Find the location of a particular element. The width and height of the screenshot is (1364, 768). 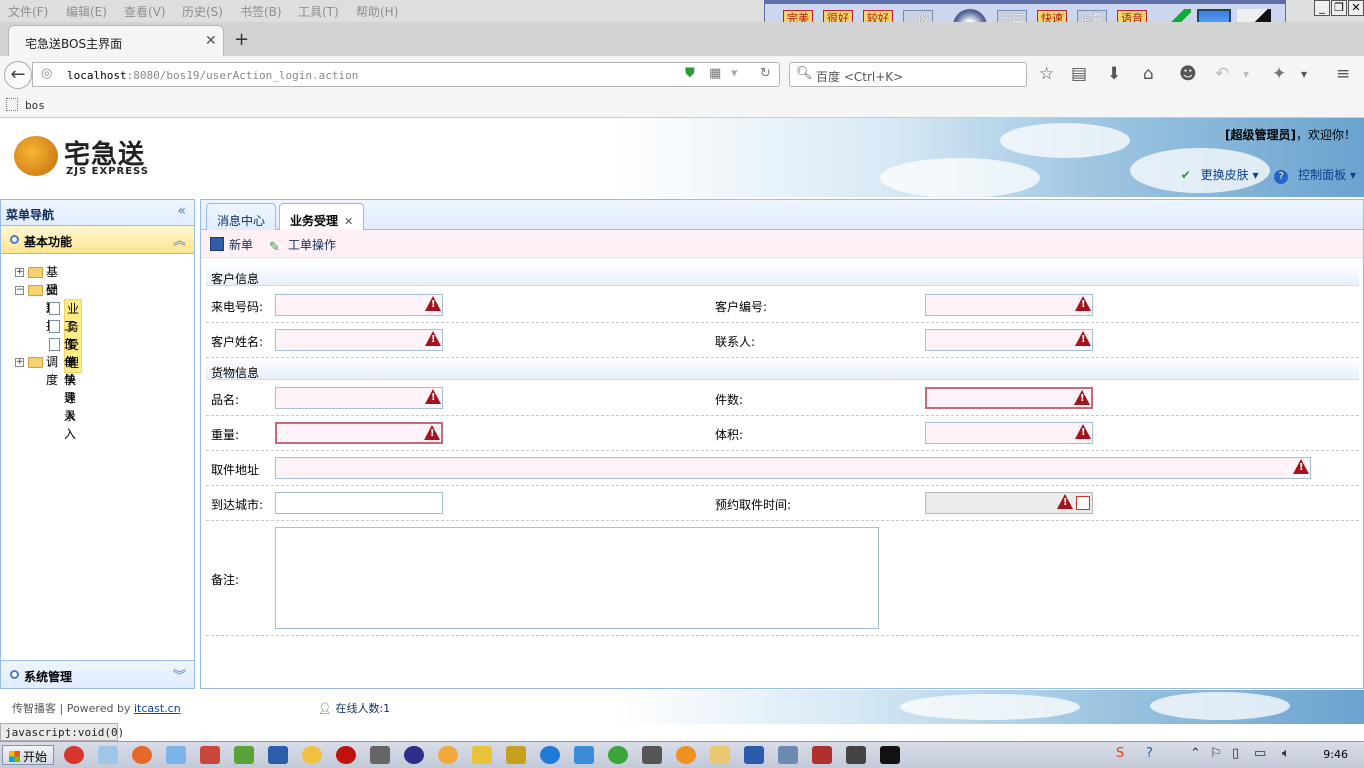

new-order-button: 新单 is located at coordinates (231, 244).